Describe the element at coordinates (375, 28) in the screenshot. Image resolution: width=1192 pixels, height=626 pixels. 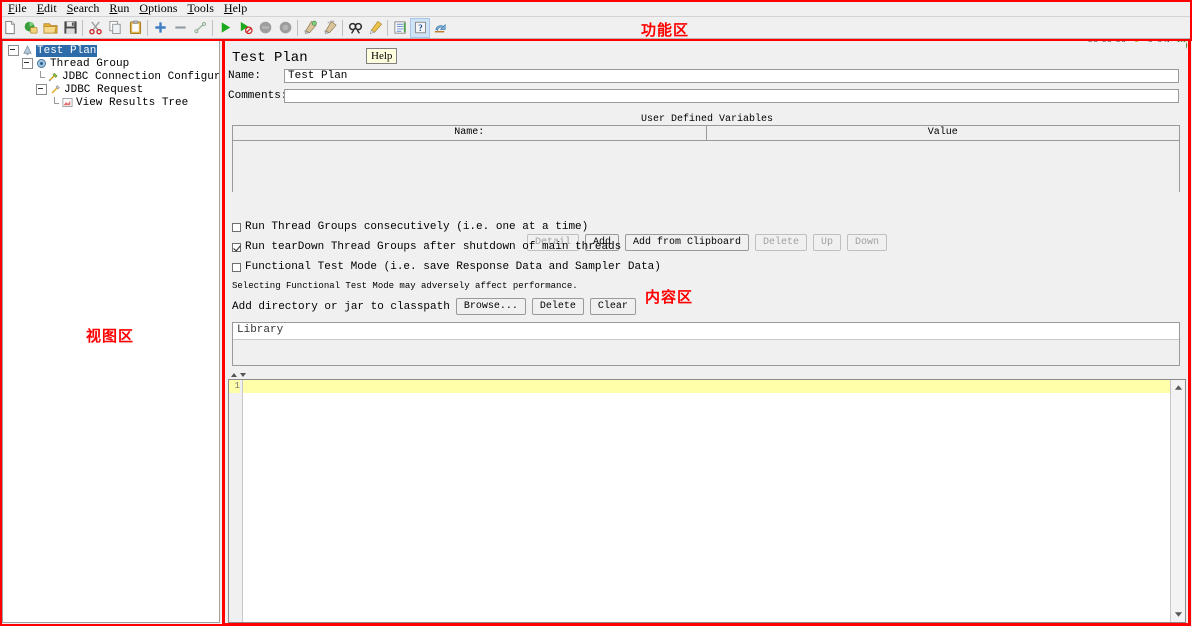
I see `search-reset-icon` at that location.